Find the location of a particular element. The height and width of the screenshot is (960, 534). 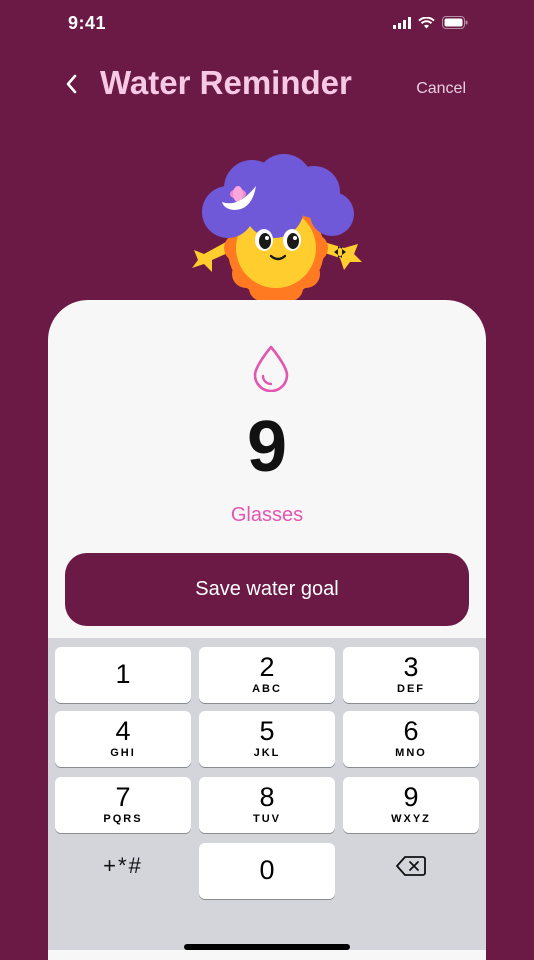

key-digit: 9 is located at coordinates (411, 797).